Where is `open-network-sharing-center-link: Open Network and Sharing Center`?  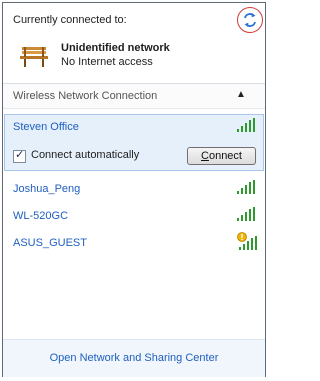
open-network-sharing-center-link: Open Network and Sharing Center is located at coordinates (134, 358).